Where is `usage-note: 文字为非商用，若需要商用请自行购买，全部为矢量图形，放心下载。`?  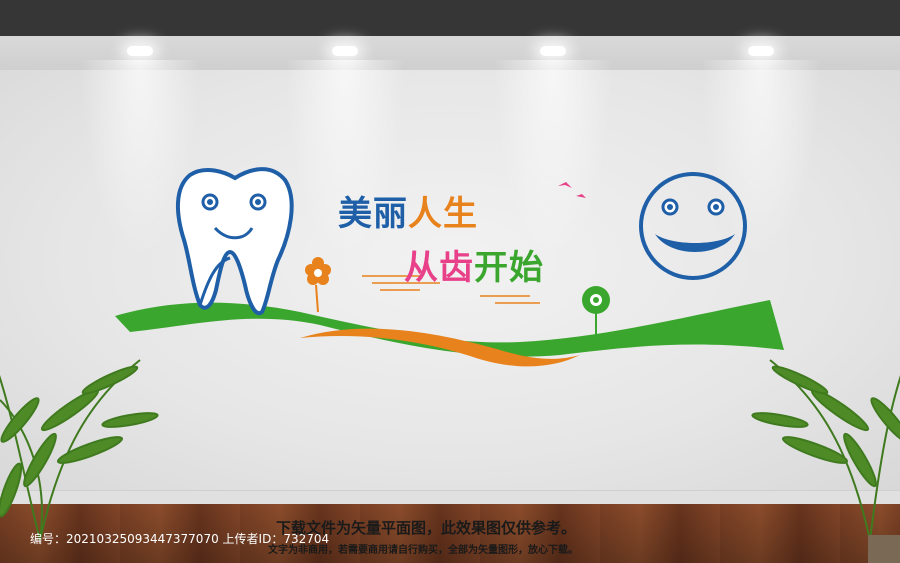 usage-note: 文字为非商用，若需要商用请自行购买，全部为矢量图形，放心下载。 is located at coordinates (423, 550).